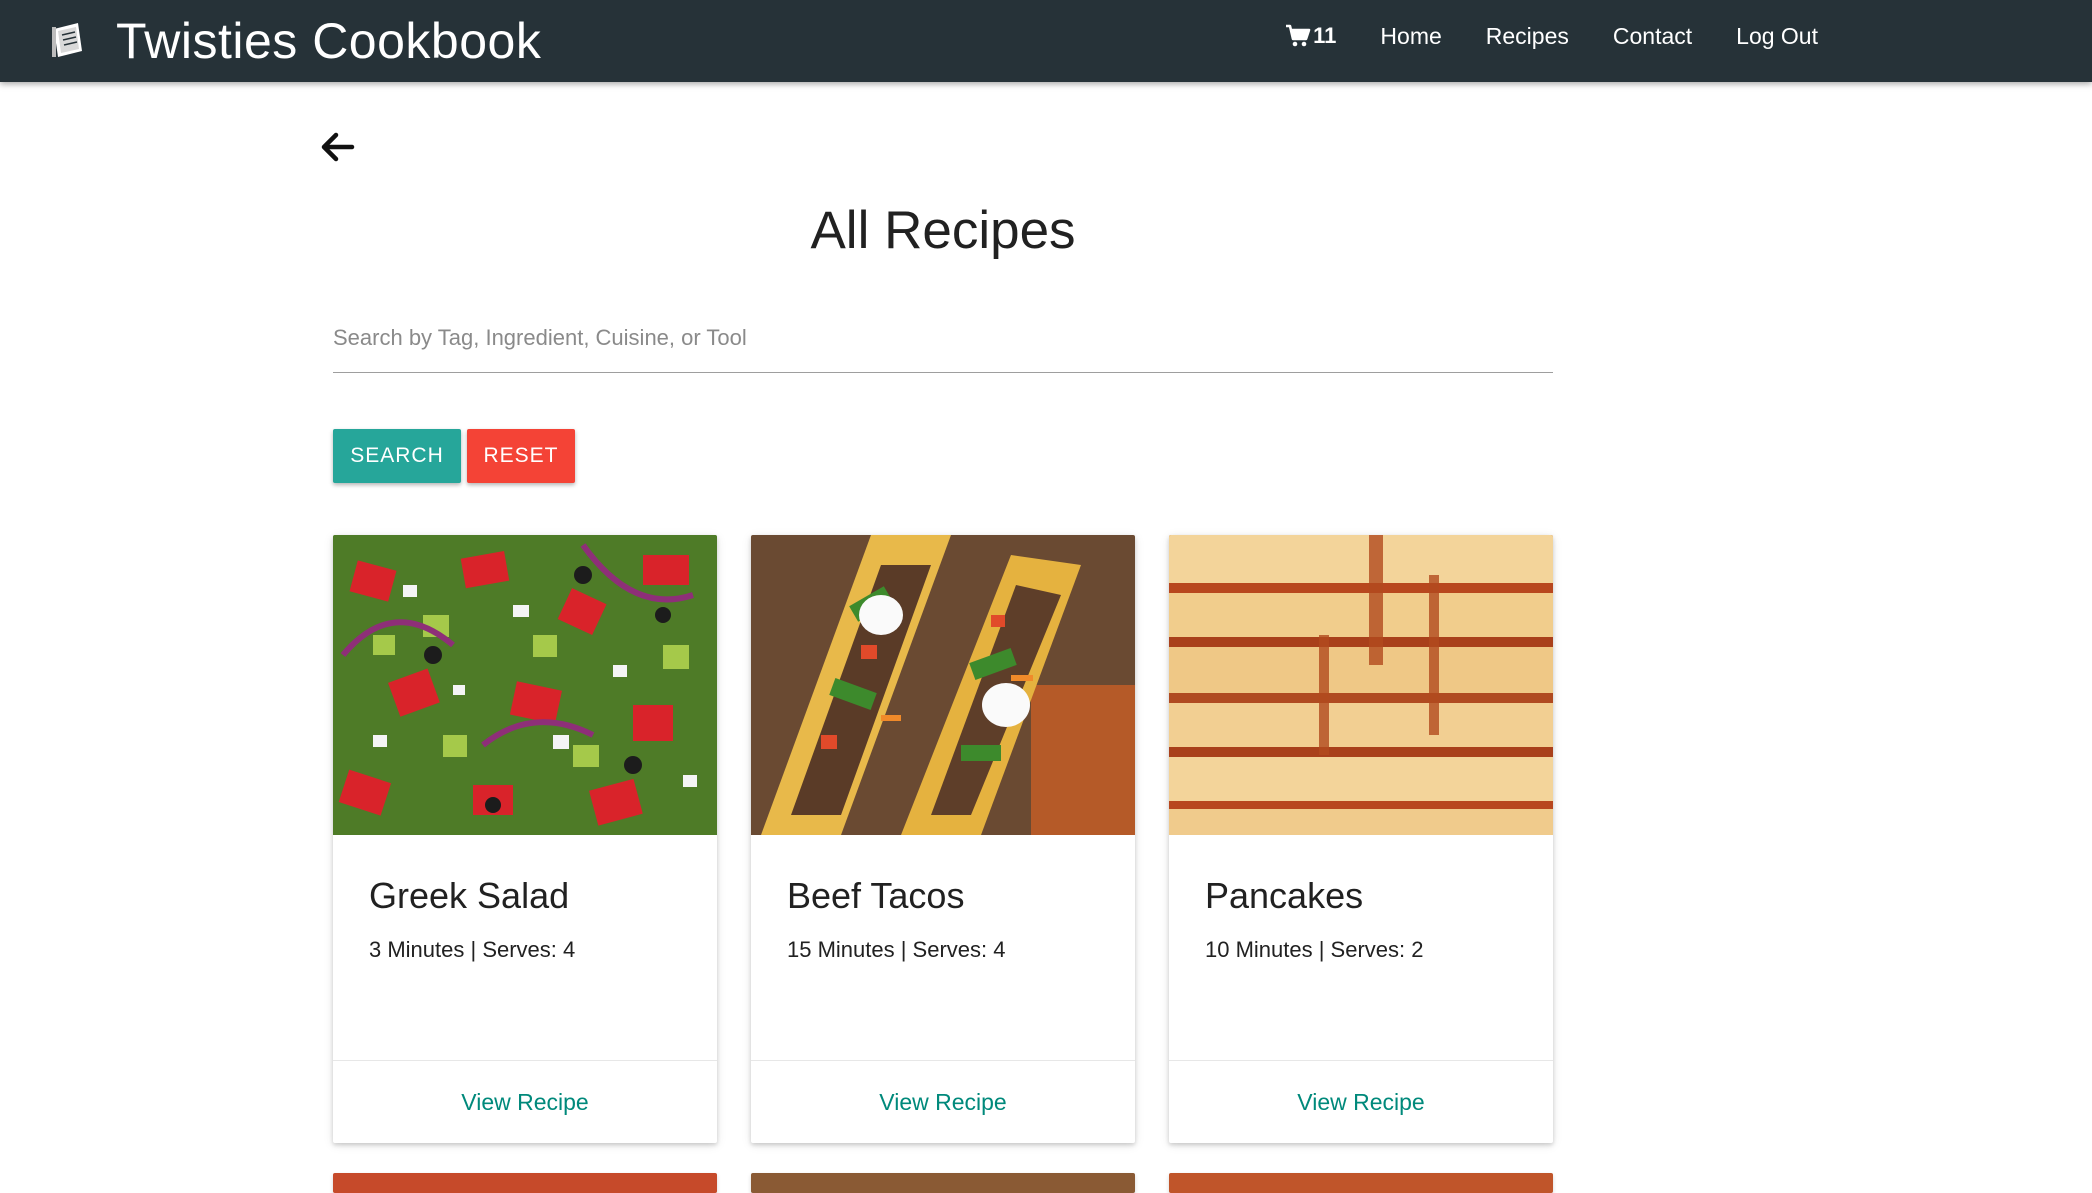 Image resolution: width=2092 pixels, height=1193 pixels. What do you see at coordinates (876, 895) in the screenshot?
I see `recipe-title: Beef Tacos` at bounding box center [876, 895].